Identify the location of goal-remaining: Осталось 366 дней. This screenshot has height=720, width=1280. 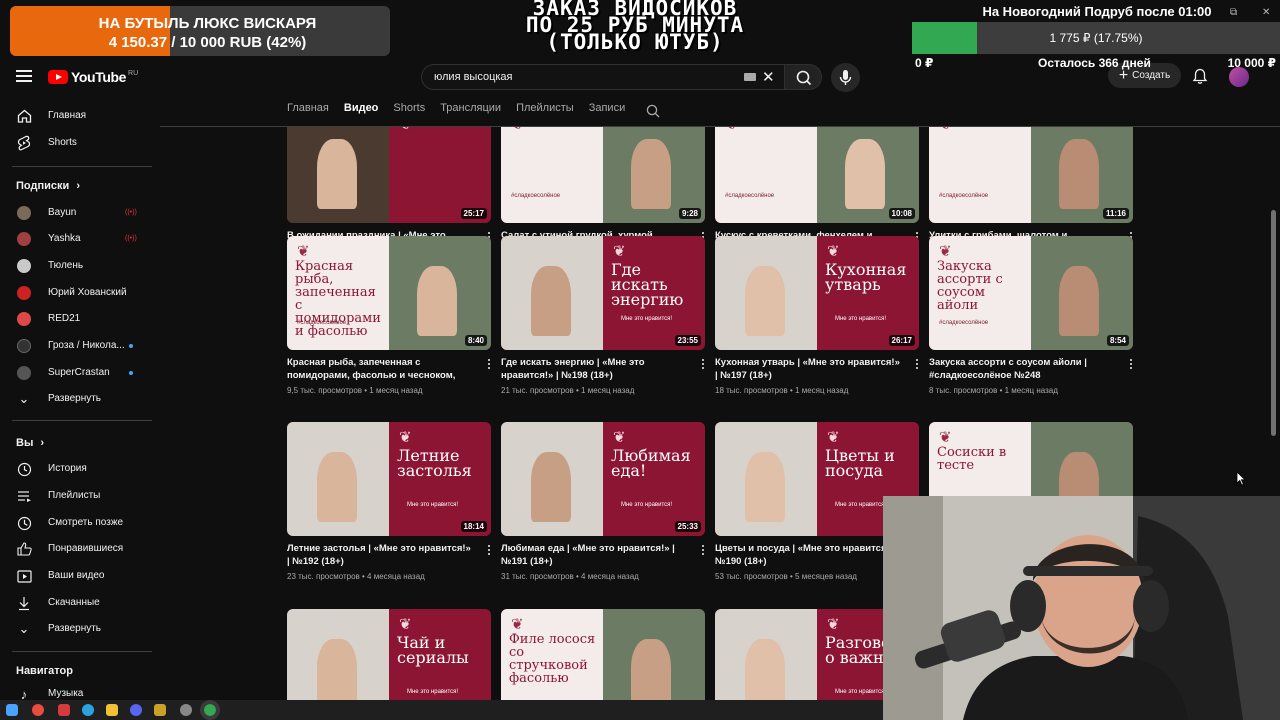
(1094, 63).